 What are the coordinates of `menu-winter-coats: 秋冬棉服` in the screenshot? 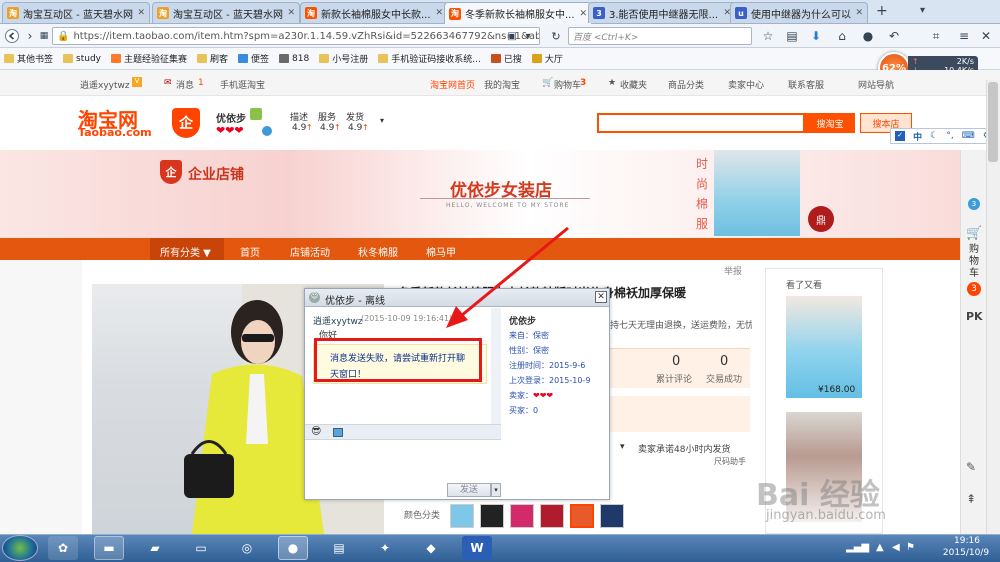 It's located at (378, 251).